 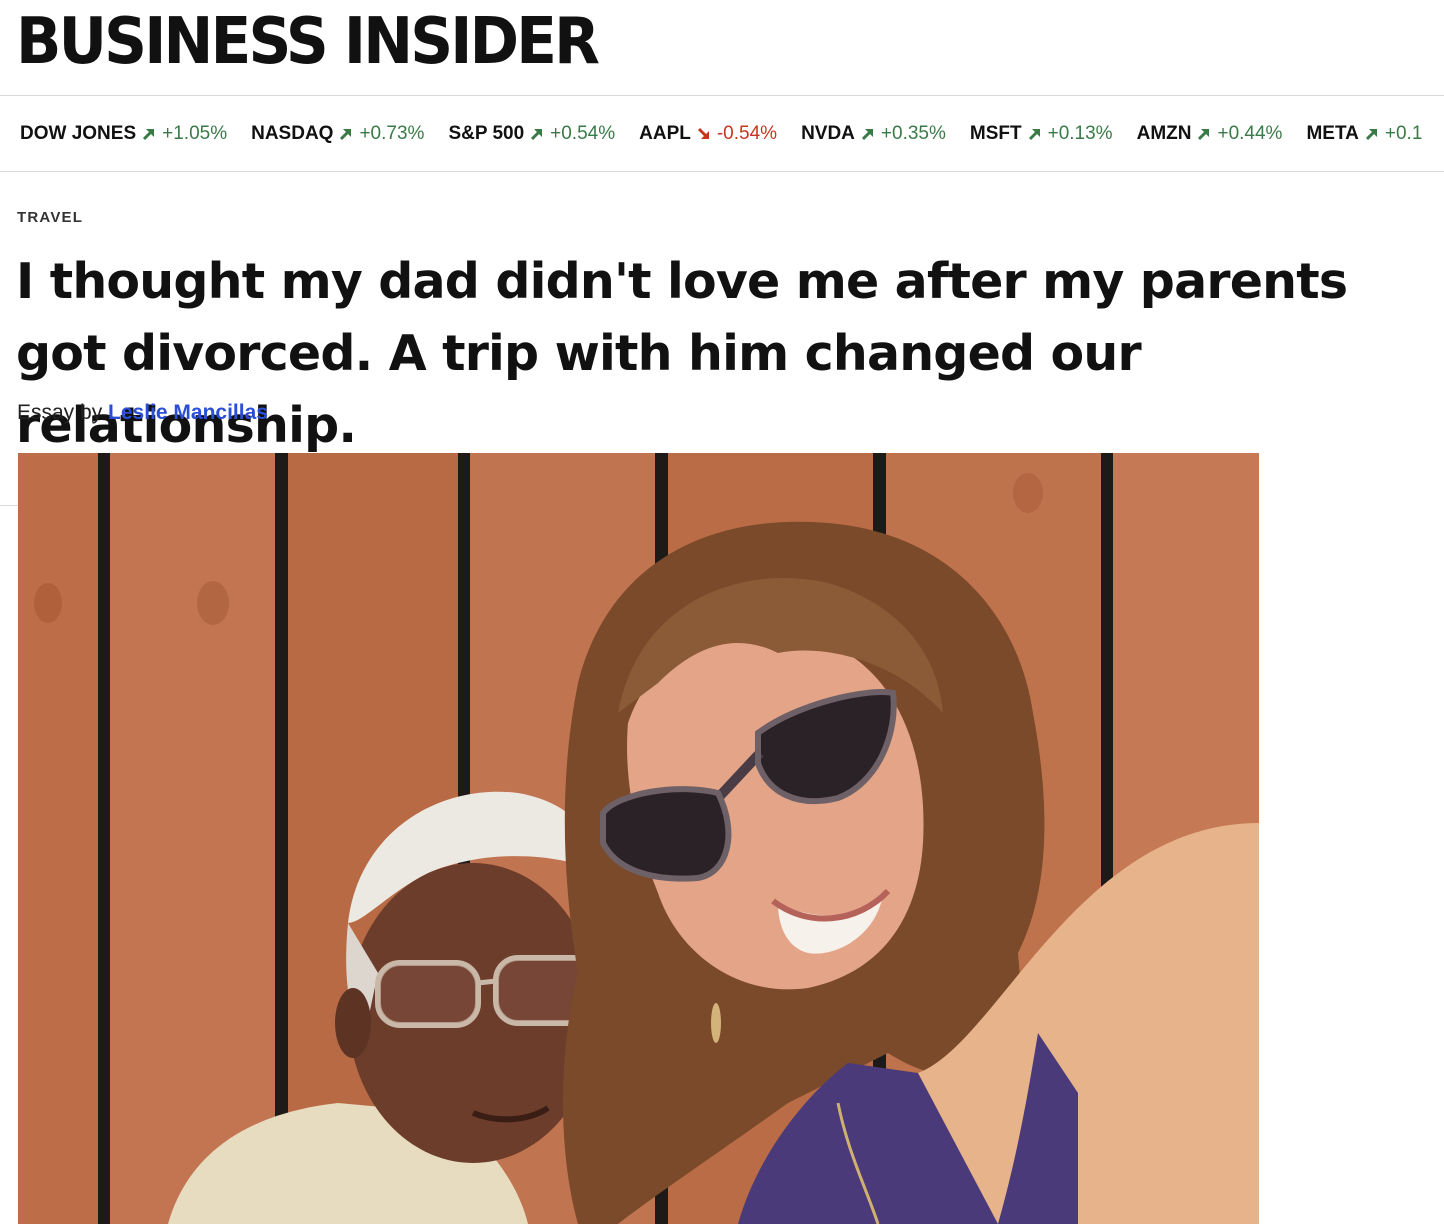 I want to click on ticker-item: AAPL -0.54%, so click(x=708, y=134).